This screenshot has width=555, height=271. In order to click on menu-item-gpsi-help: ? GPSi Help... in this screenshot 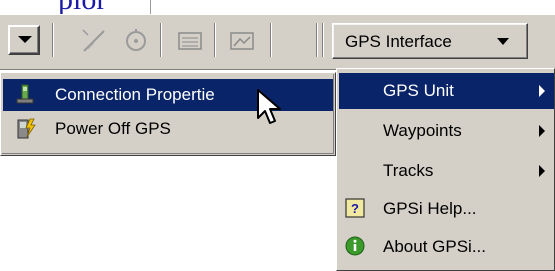, I will do `click(446, 209)`.